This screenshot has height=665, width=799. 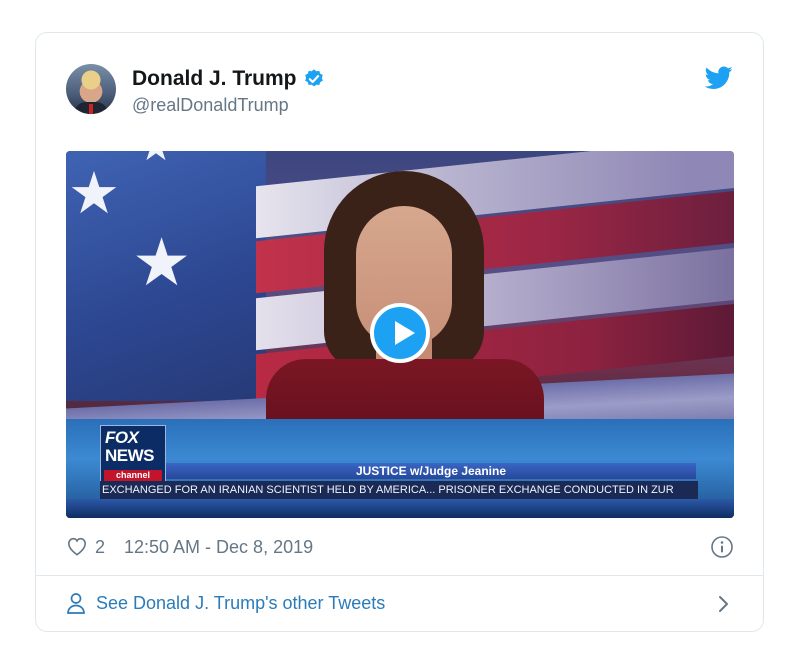 I want to click on lower-third-strip, so click(x=400, y=508).